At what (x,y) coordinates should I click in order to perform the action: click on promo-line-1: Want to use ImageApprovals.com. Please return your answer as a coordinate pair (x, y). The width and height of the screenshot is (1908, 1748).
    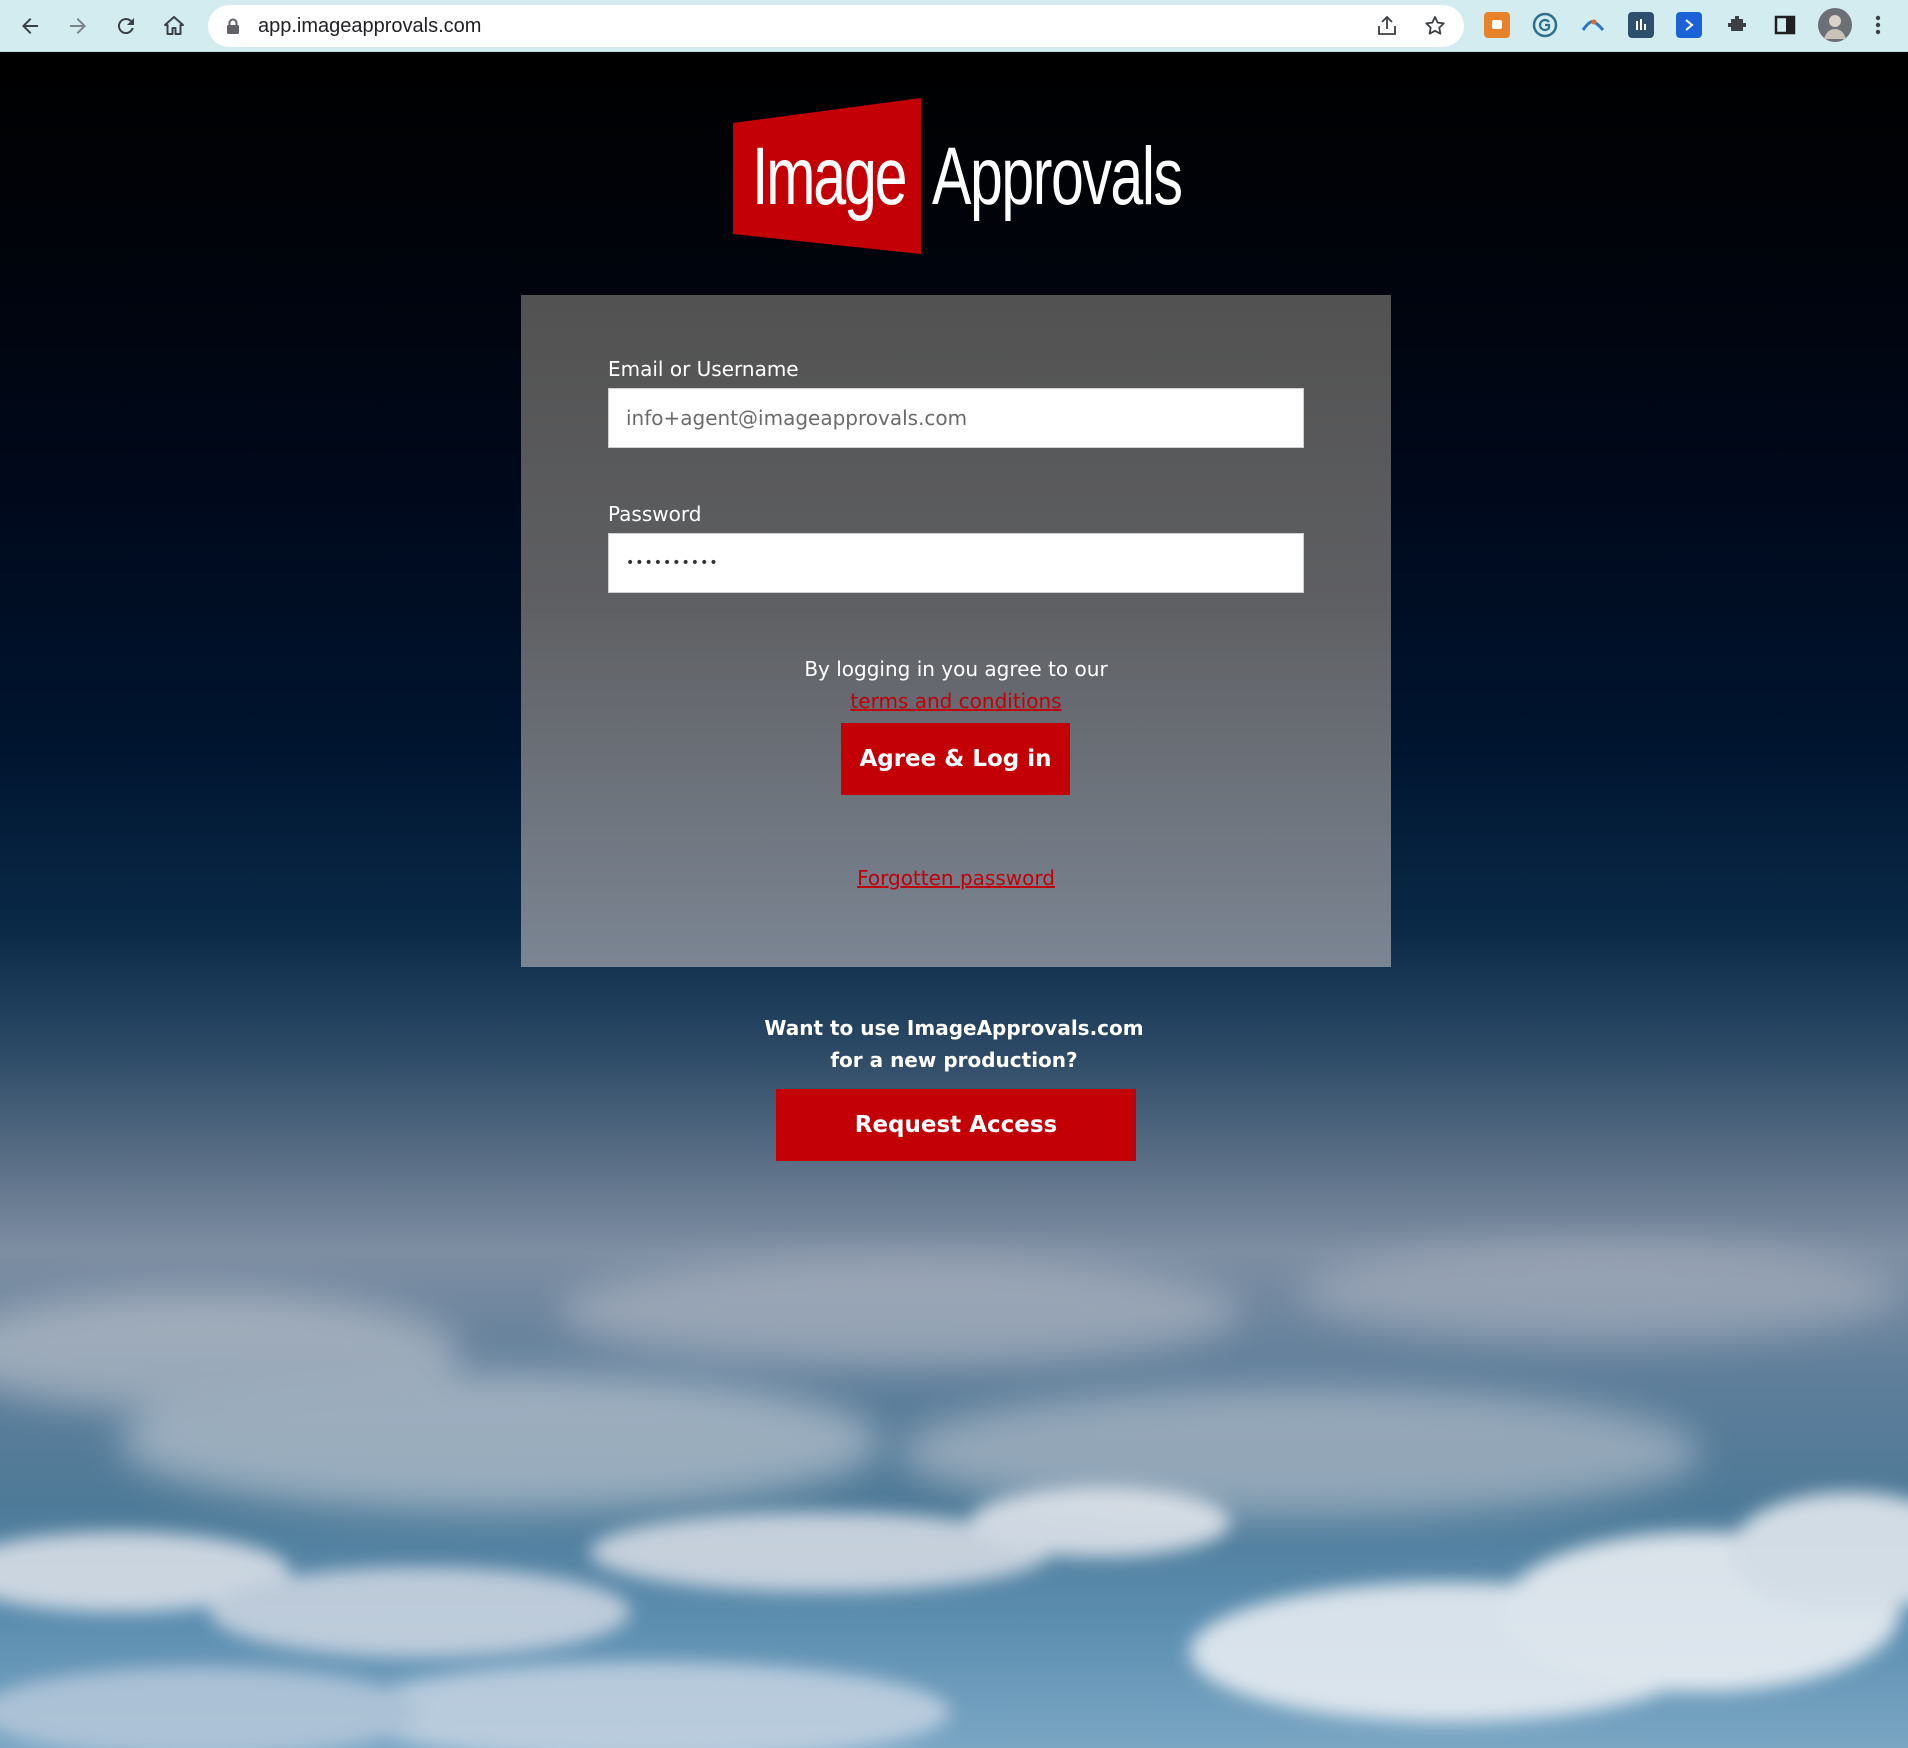
    Looking at the image, I should click on (954, 1028).